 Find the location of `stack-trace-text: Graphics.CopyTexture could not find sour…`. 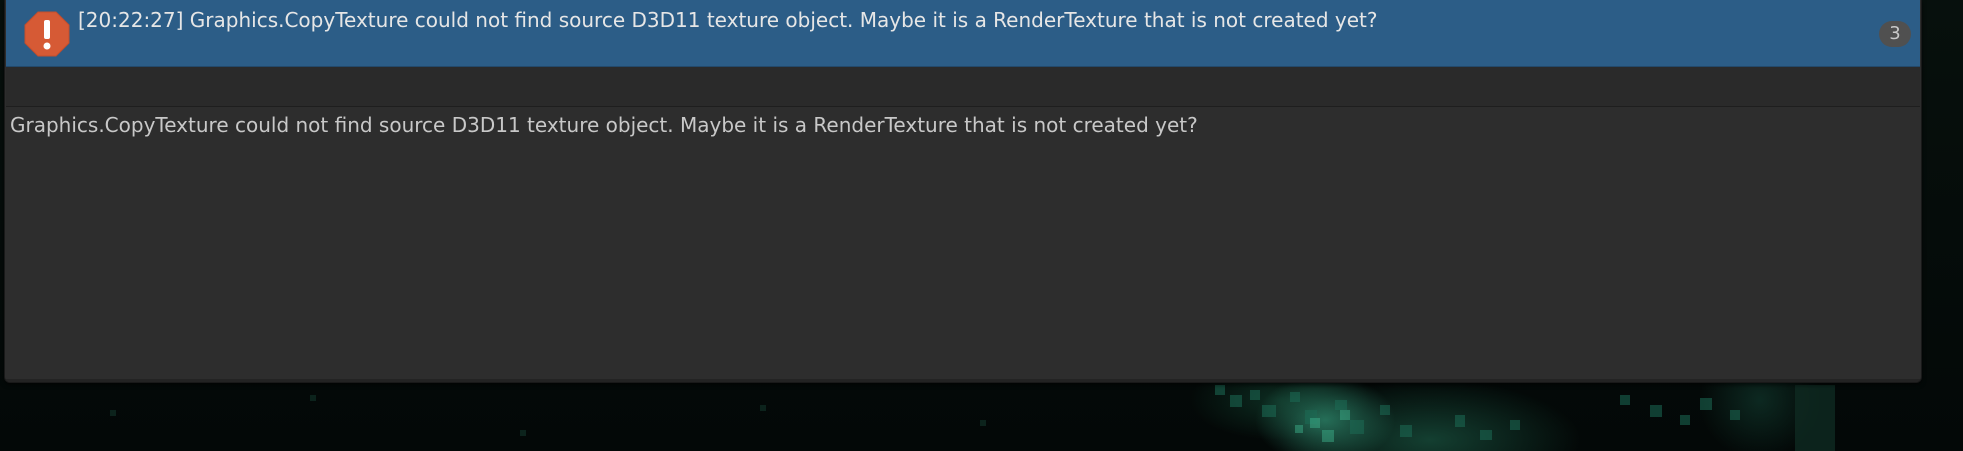

stack-trace-text: Graphics.CopyTexture could not find sour… is located at coordinates (604, 125).